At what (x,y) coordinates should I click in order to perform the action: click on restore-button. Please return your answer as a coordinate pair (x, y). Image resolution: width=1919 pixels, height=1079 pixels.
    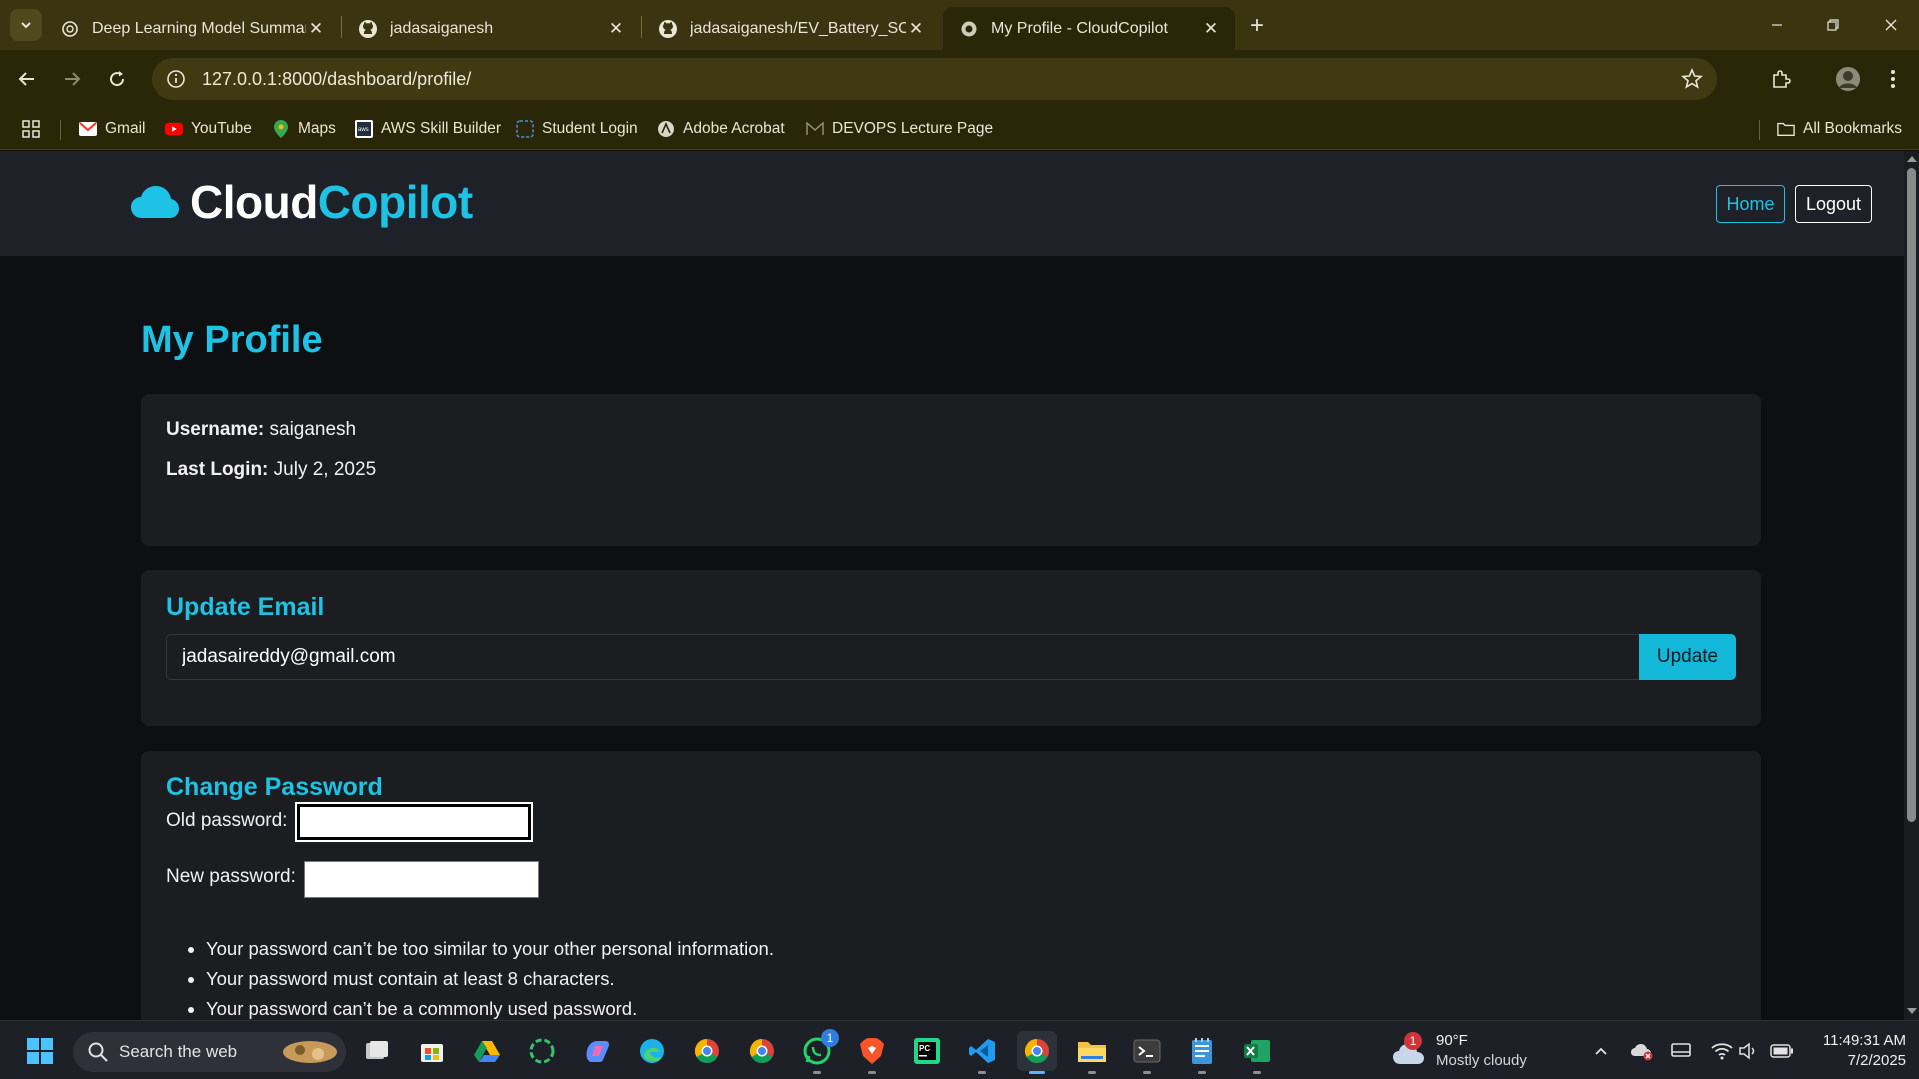
    Looking at the image, I should click on (1833, 25).